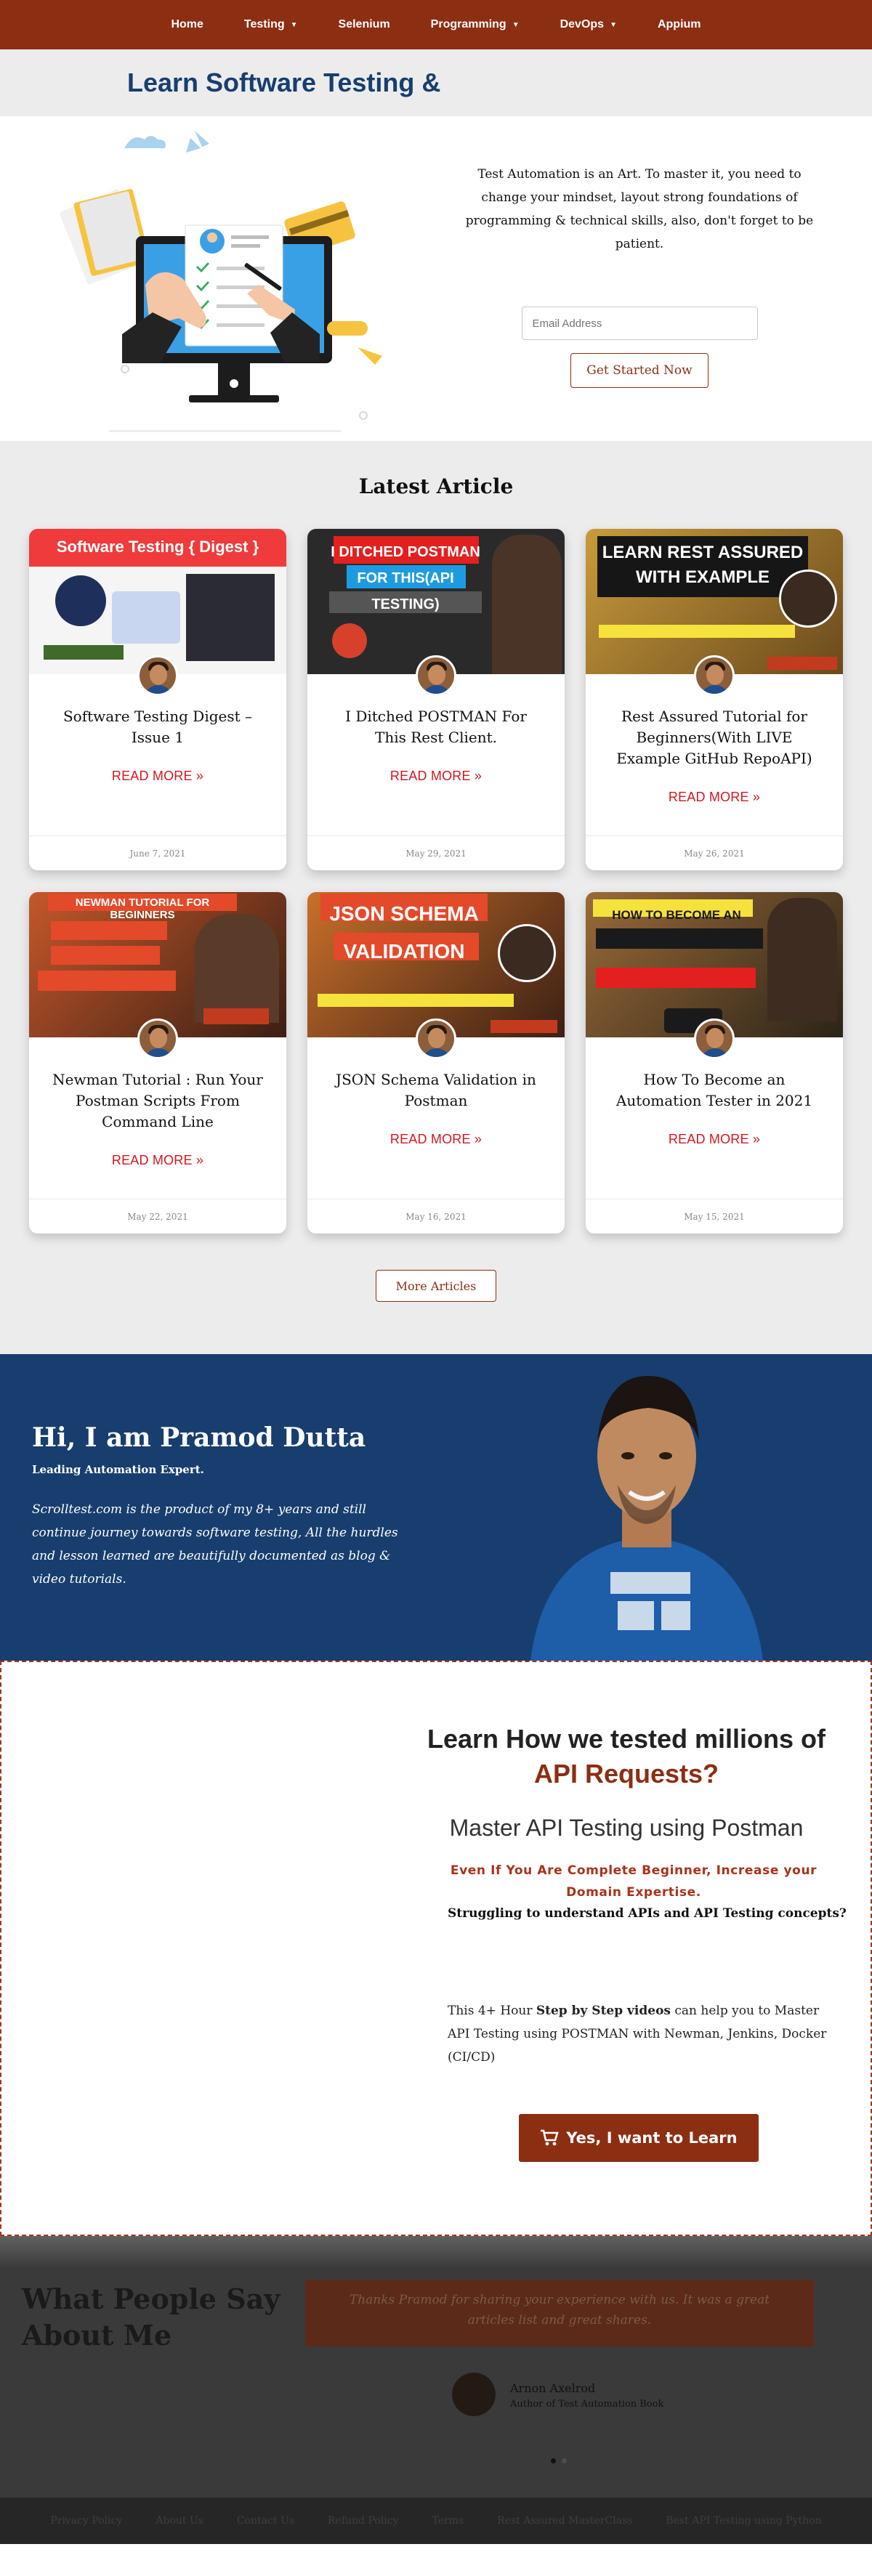  Describe the element at coordinates (448, 2521) in the screenshot. I see `footer-link-terms: Terms` at that location.